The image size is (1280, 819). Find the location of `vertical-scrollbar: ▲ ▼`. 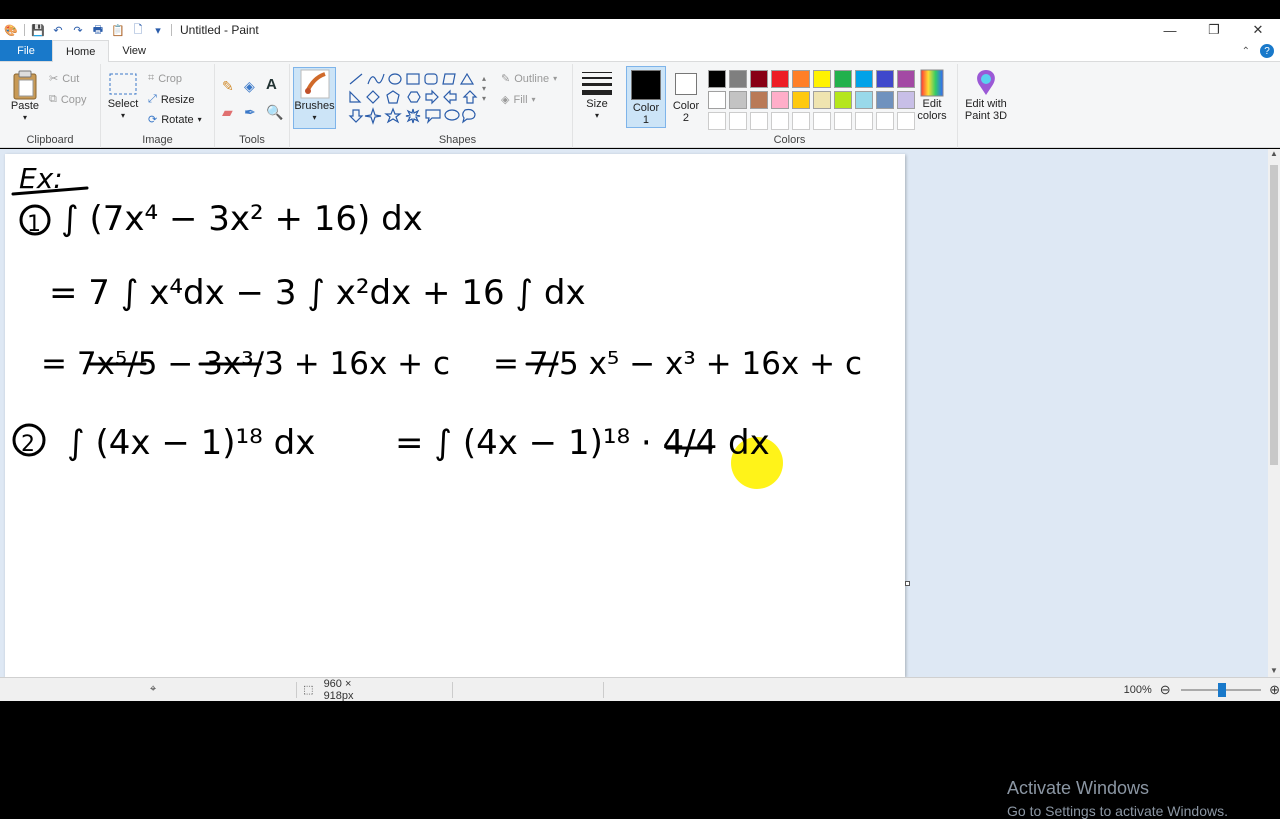

vertical-scrollbar: ▲ ▼ is located at coordinates (1274, 413).